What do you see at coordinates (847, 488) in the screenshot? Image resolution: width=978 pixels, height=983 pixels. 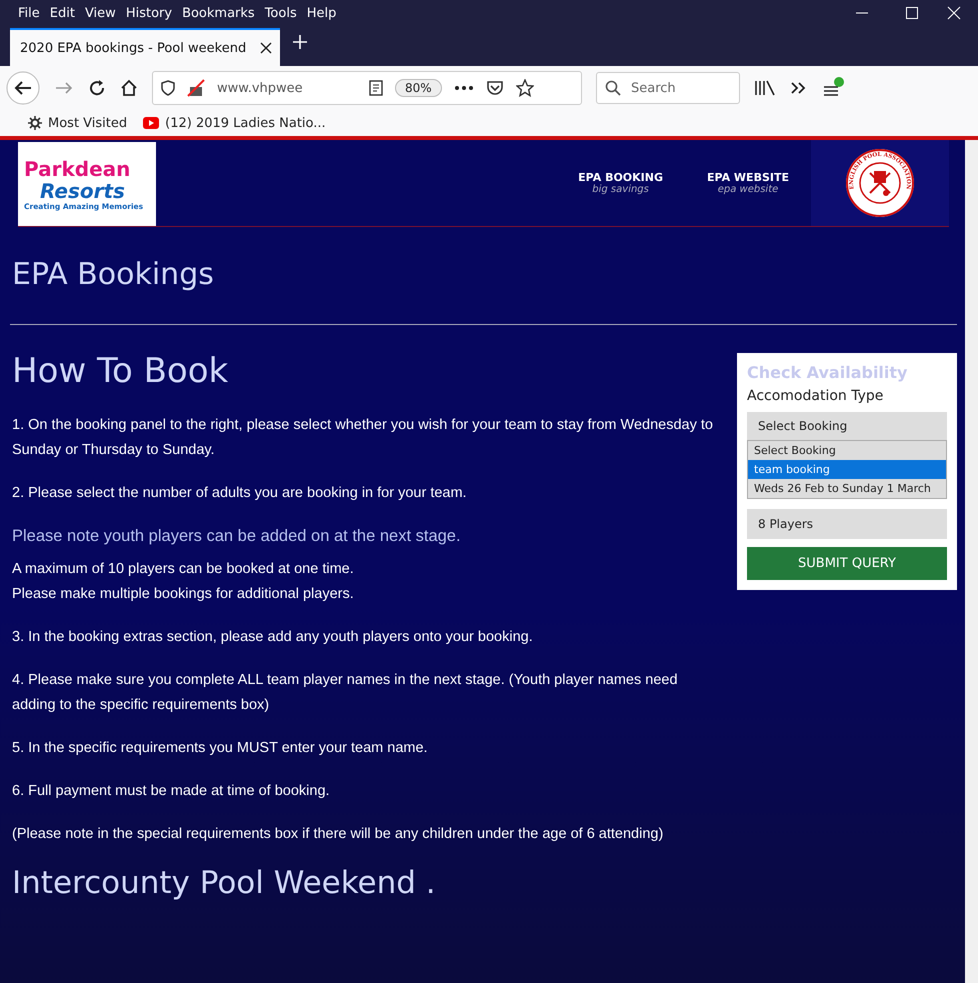 I see `dropdown-option: Weds 26 Feb to Sunday 1 March` at bounding box center [847, 488].